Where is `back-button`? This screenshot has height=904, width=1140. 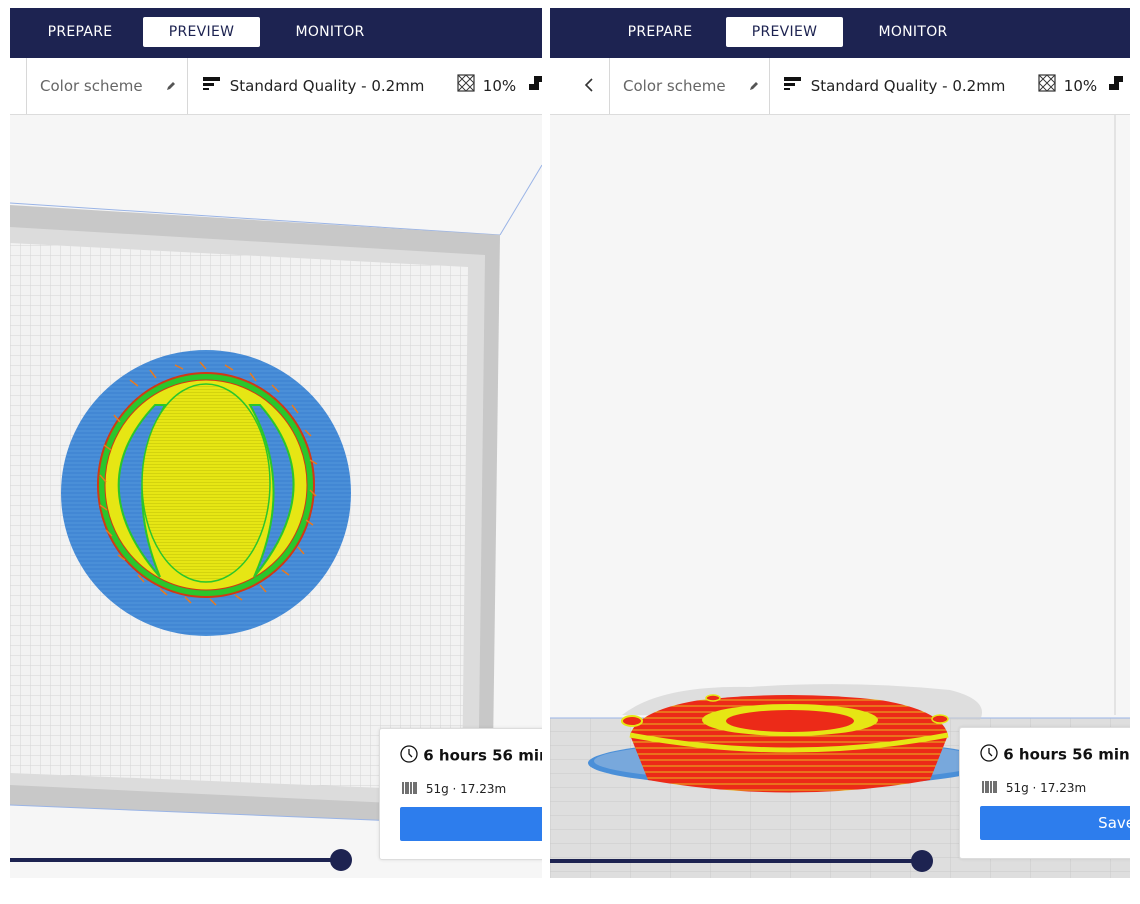
back-button is located at coordinates (589, 86).